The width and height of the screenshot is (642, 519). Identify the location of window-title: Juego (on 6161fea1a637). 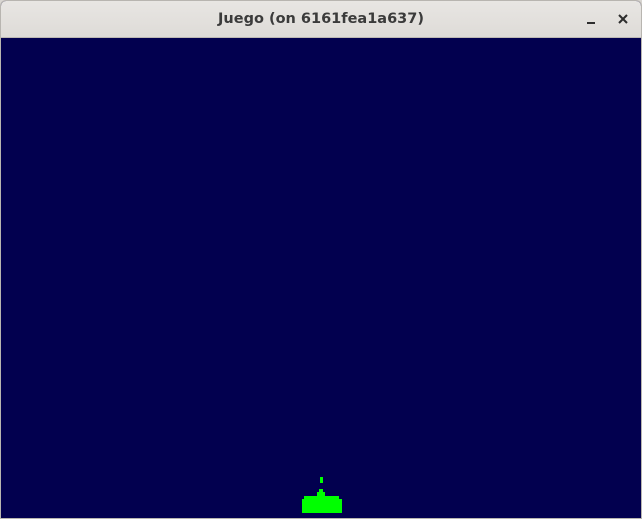
(321, 19).